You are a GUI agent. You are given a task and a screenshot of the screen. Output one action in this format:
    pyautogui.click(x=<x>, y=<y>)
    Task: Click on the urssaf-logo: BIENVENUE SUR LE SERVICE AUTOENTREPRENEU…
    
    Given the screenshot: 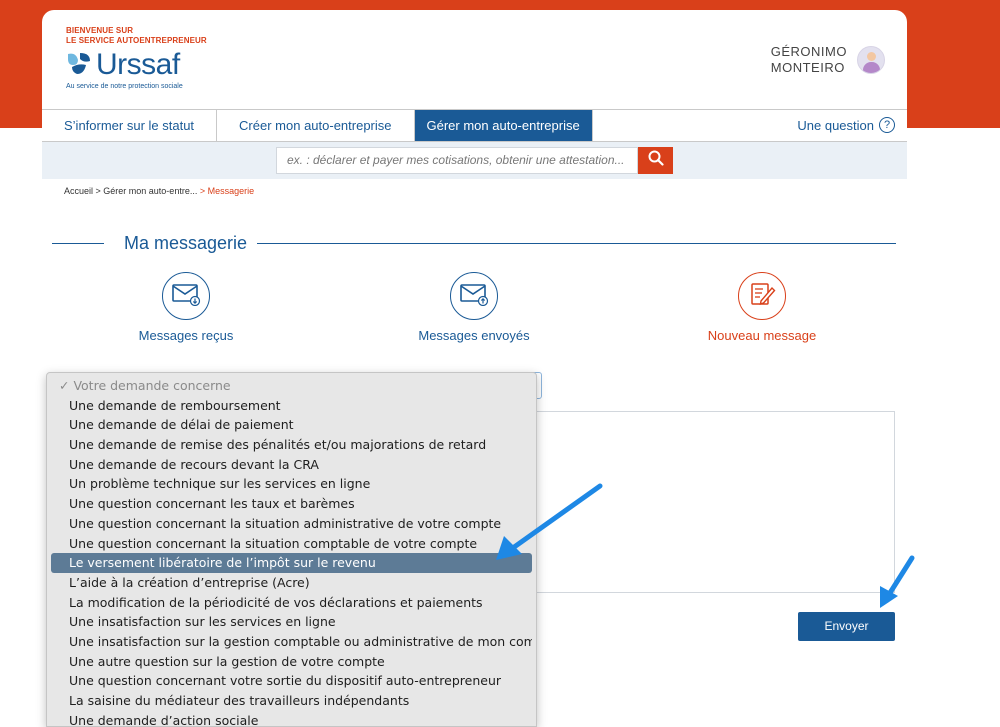 What is the action you would take?
    pyautogui.click(x=136, y=58)
    